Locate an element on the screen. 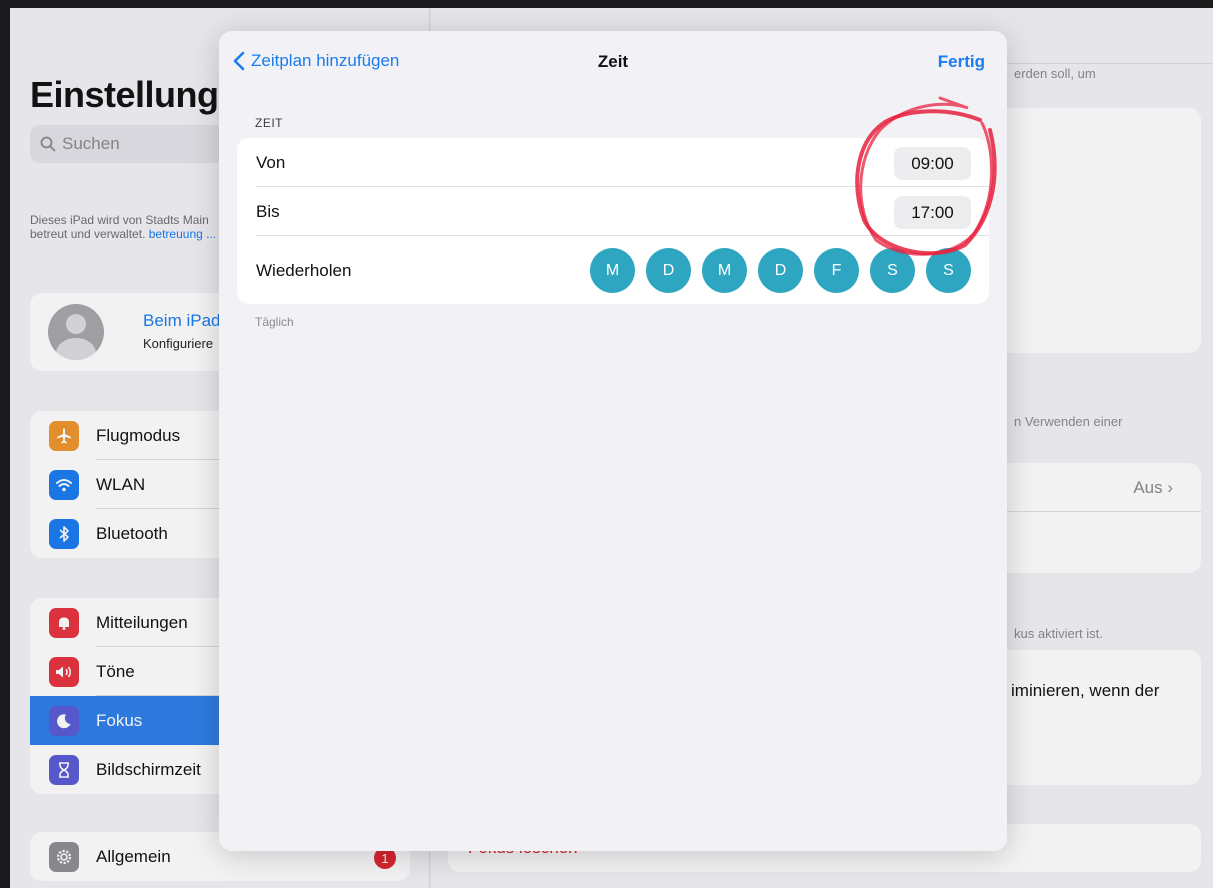  day-toggle-friday: F is located at coordinates (836, 270).